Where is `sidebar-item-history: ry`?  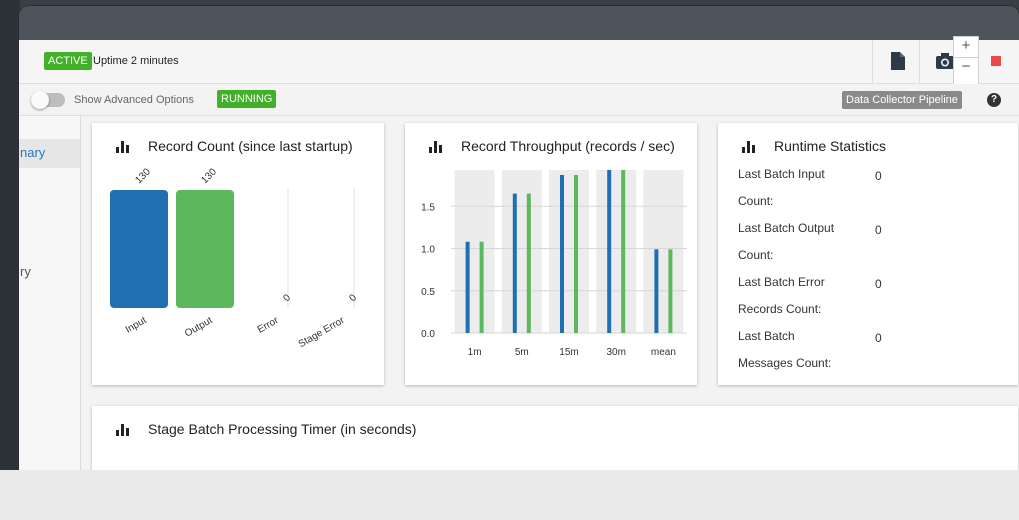
sidebar-item-history: ry is located at coordinates (49, 272).